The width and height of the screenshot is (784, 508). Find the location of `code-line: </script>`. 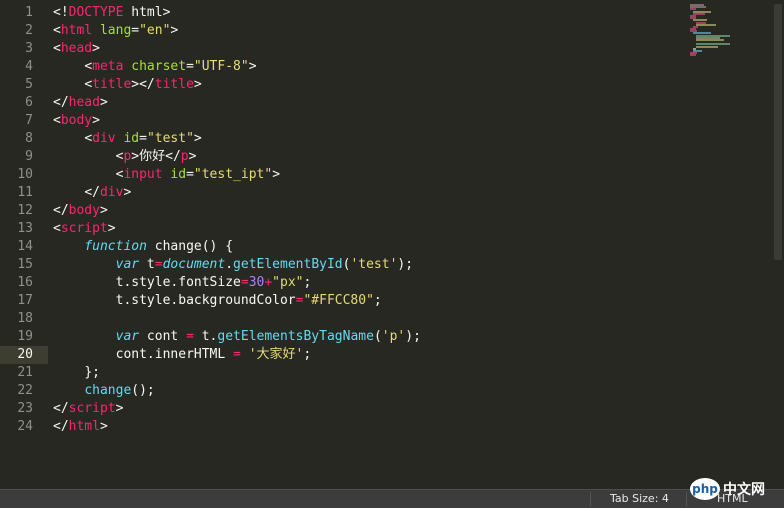

code-line: </script> is located at coordinates (88, 408).